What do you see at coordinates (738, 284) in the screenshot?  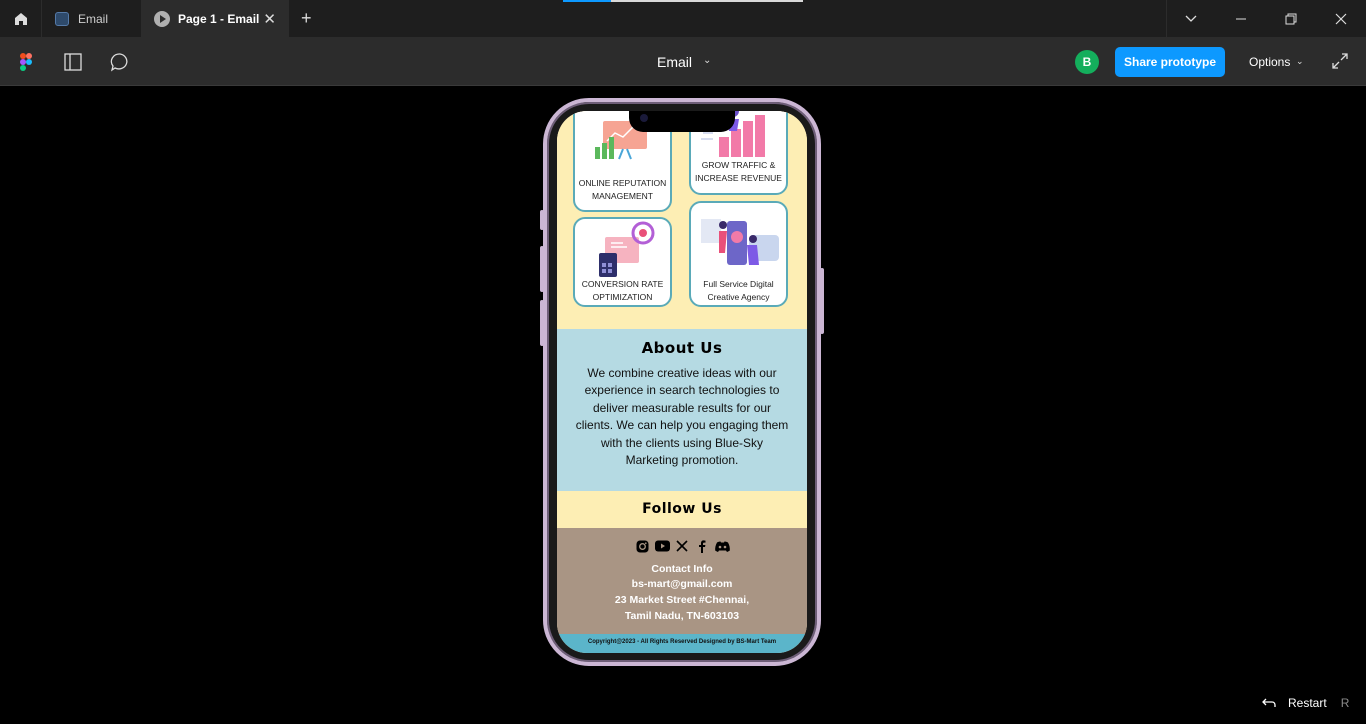 I see `service-label: Full Service Digital` at bounding box center [738, 284].